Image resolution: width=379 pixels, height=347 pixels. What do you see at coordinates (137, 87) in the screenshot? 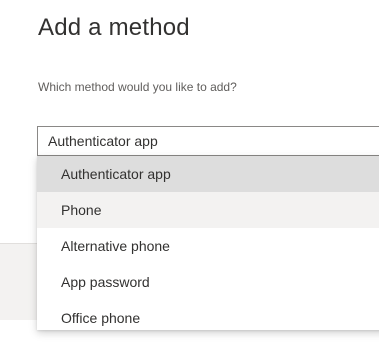
I see `method-prompt-label: Which method would you like to add?` at bounding box center [137, 87].